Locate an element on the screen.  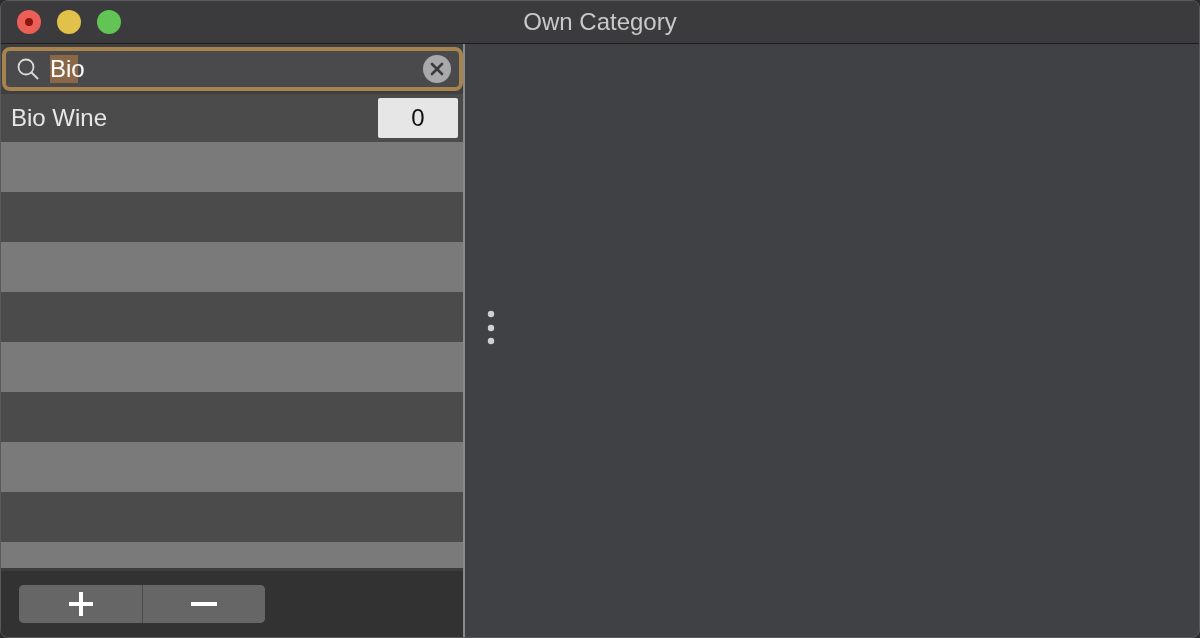
search-field: Bio is located at coordinates (232, 69).